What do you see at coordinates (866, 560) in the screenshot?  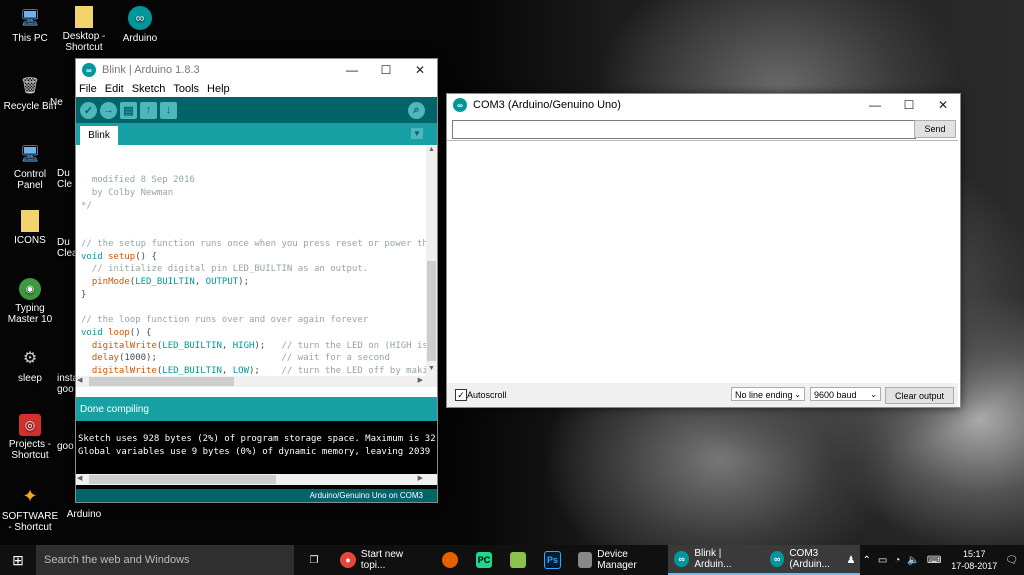 I see `chevron-up-icon: ⌃` at bounding box center [866, 560].